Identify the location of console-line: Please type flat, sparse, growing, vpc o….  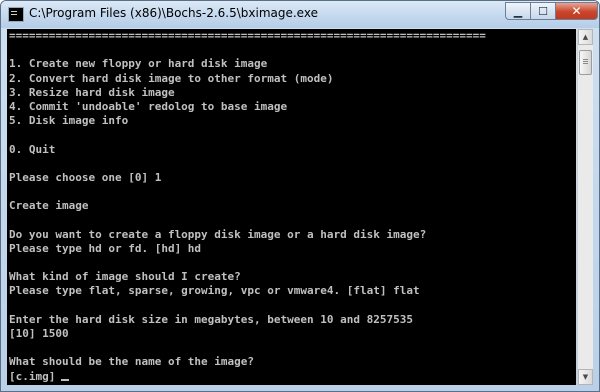
(214, 291).